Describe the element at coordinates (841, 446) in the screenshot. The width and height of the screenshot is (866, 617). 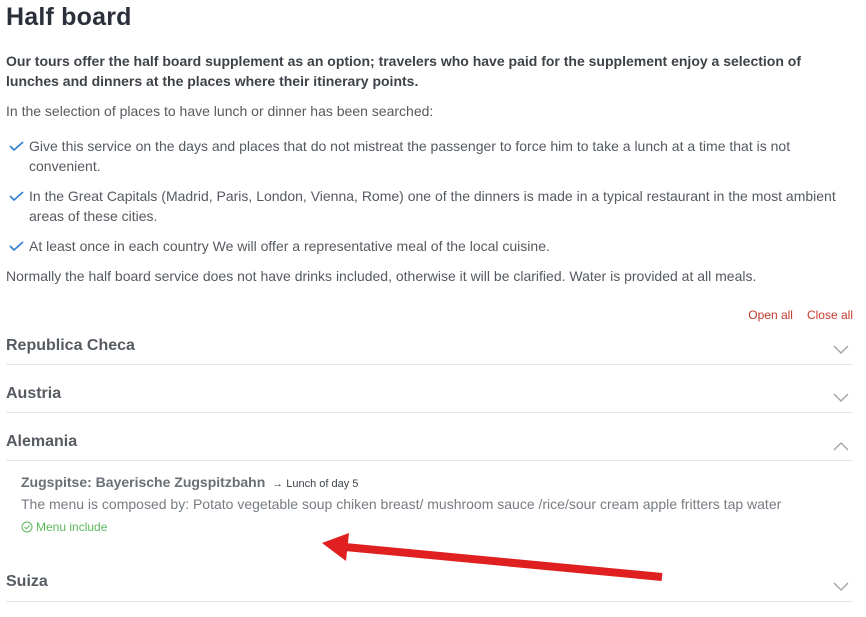
I see `chevron-up-icon` at that location.